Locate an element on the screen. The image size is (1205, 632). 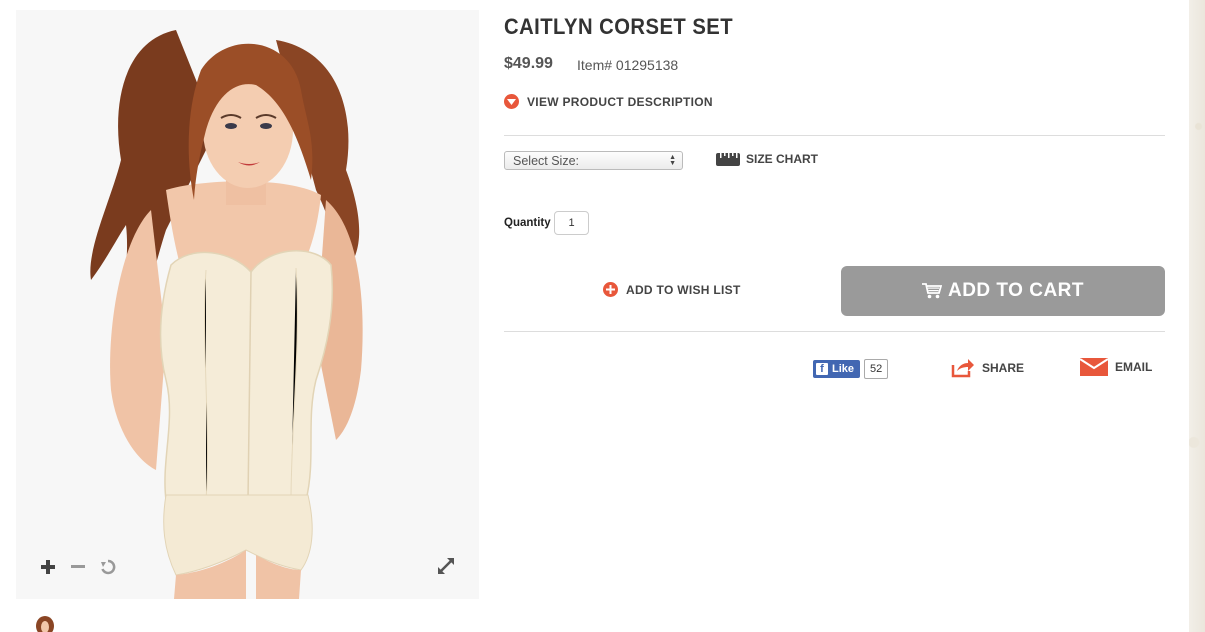
page-background-texture is located at coordinates (1197, 316).